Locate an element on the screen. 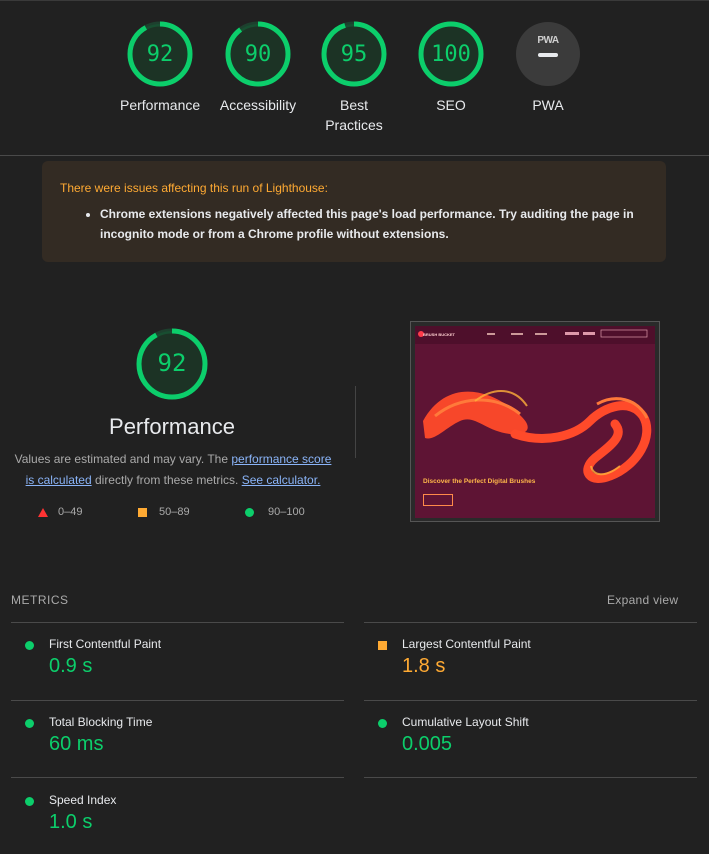 The height and width of the screenshot is (854, 709). score-value: 90 is located at coordinates (258, 54).